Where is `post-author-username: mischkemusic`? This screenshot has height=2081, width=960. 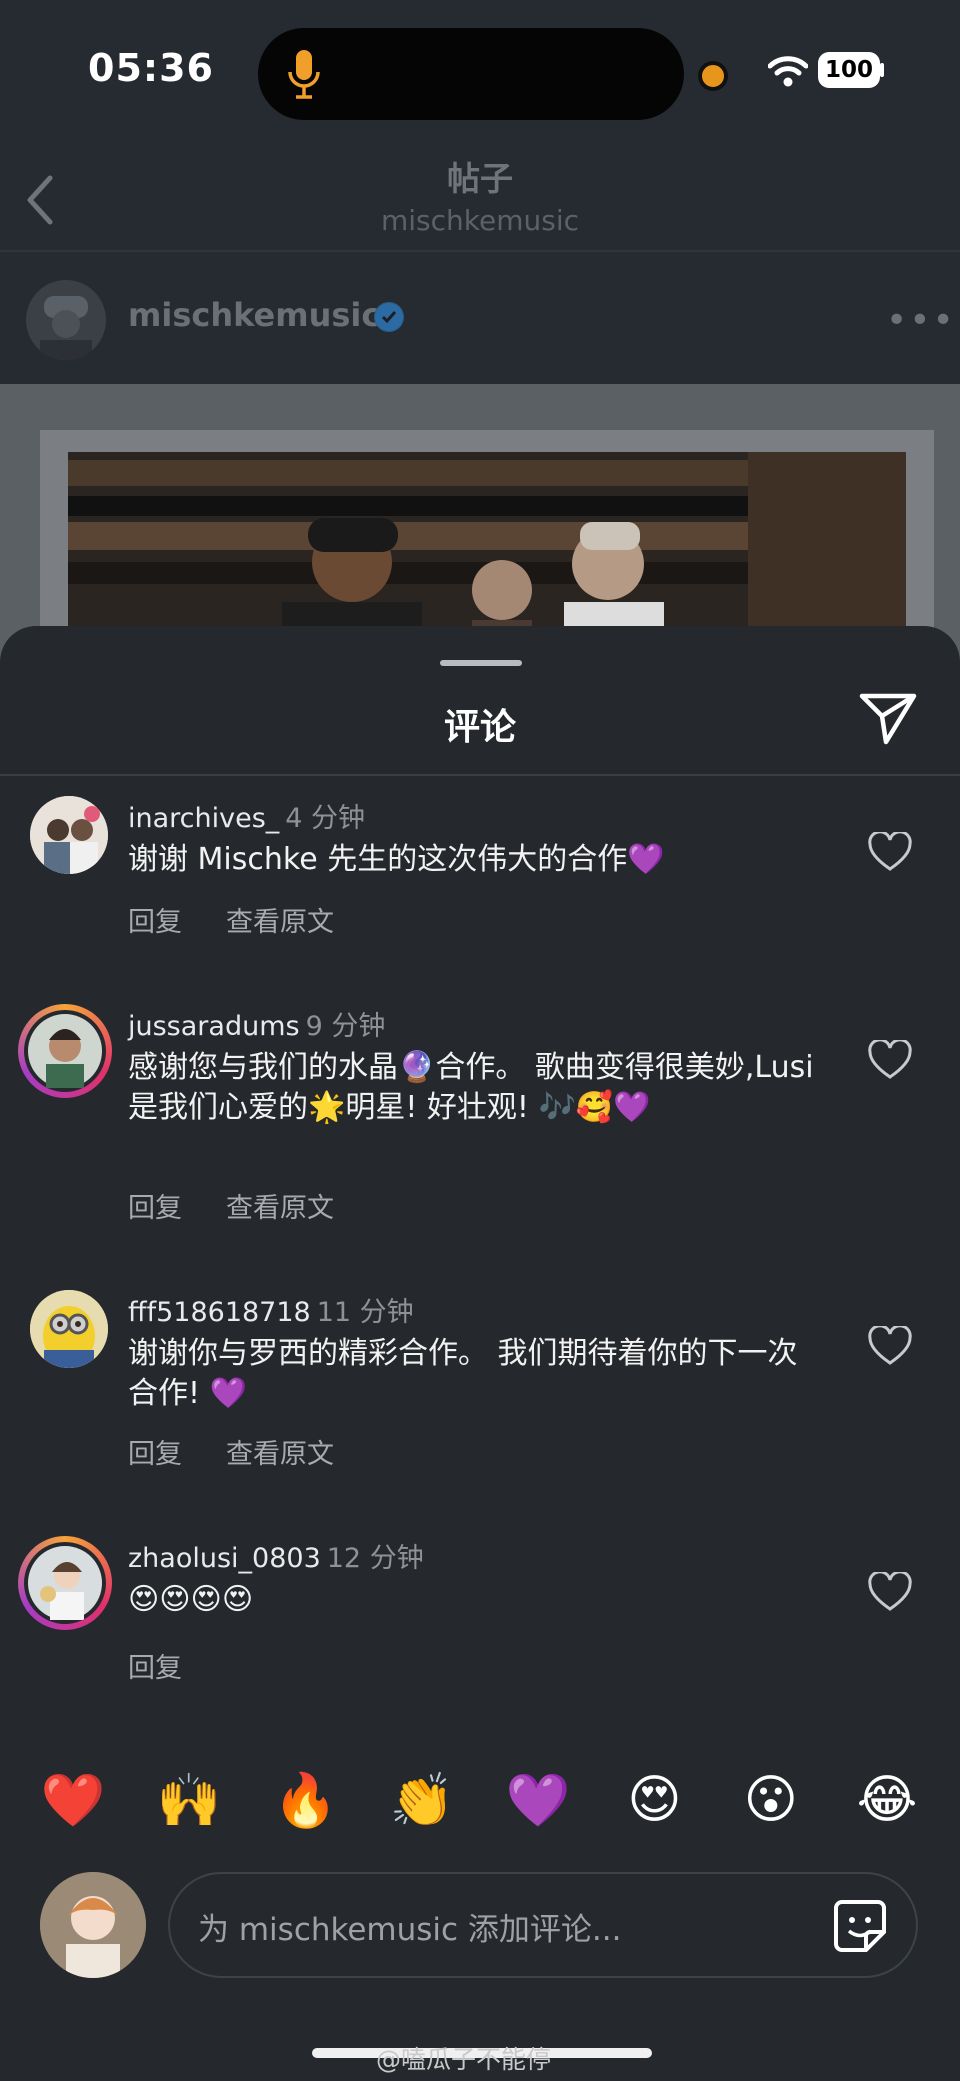
post-author-username: mischkemusic is located at coordinates (254, 315).